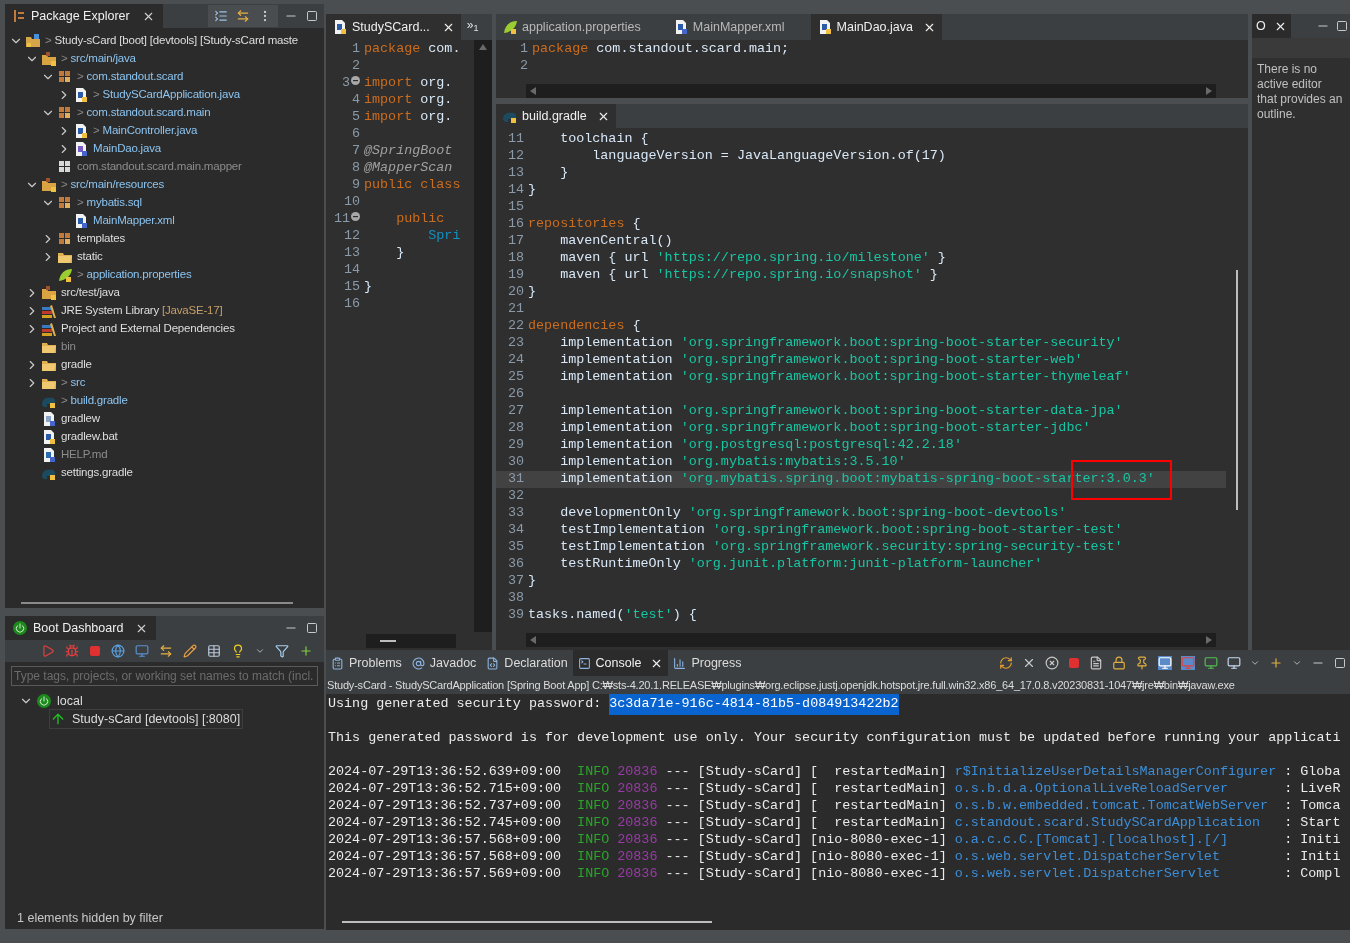 The height and width of the screenshot is (943, 1350). What do you see at coordinates (732, 462) in the screenshot?
I see `code-line: implementation 'org.mybatis:mybatis:3.5.10'` at bounding box center [732, 462].